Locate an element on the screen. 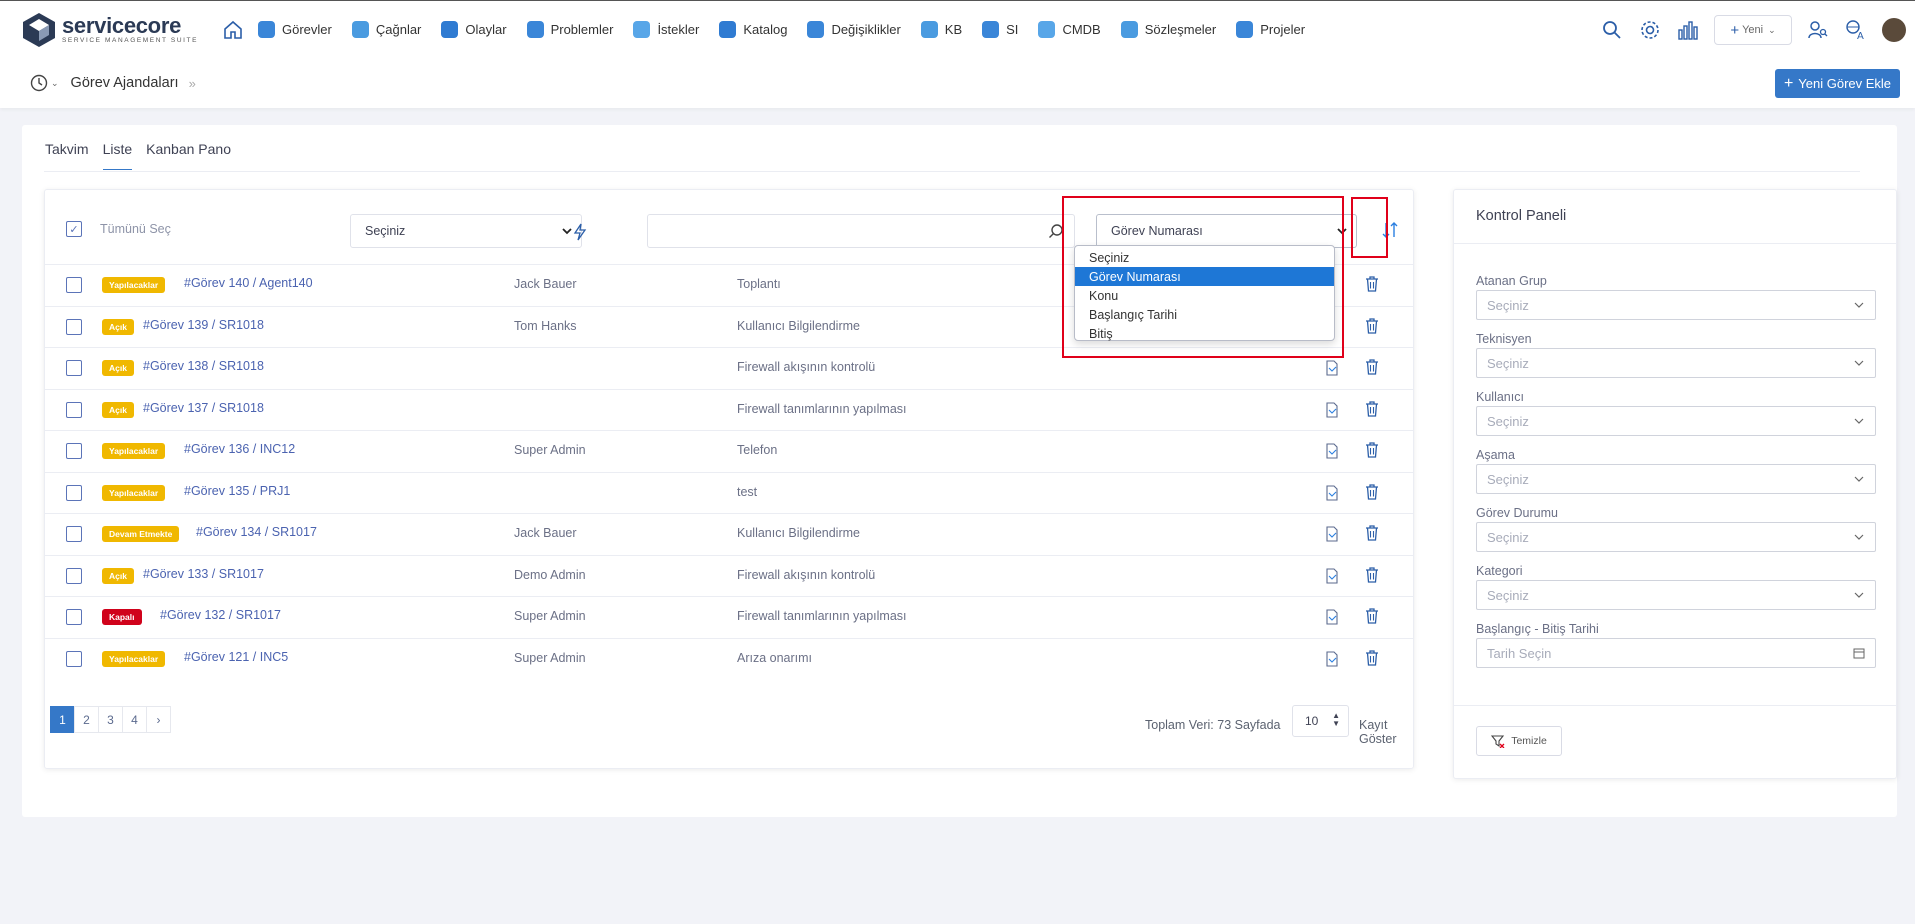 The width and height of the screenshot is (1915, 924). table-row: Yapılacaklar #Görev 135 / PRJ1 test is located at coordinates (729, 492).